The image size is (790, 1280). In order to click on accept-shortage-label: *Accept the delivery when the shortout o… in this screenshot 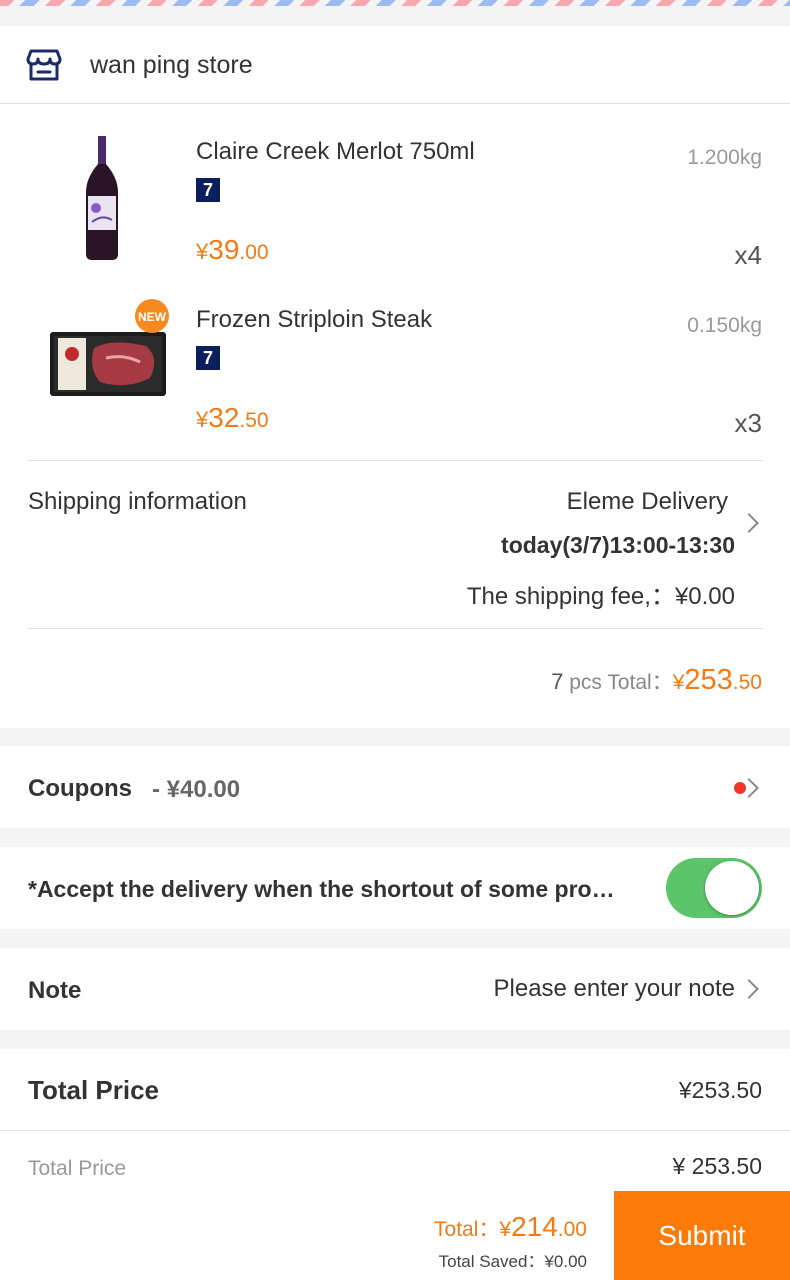, I will do `click(321, 889)`.